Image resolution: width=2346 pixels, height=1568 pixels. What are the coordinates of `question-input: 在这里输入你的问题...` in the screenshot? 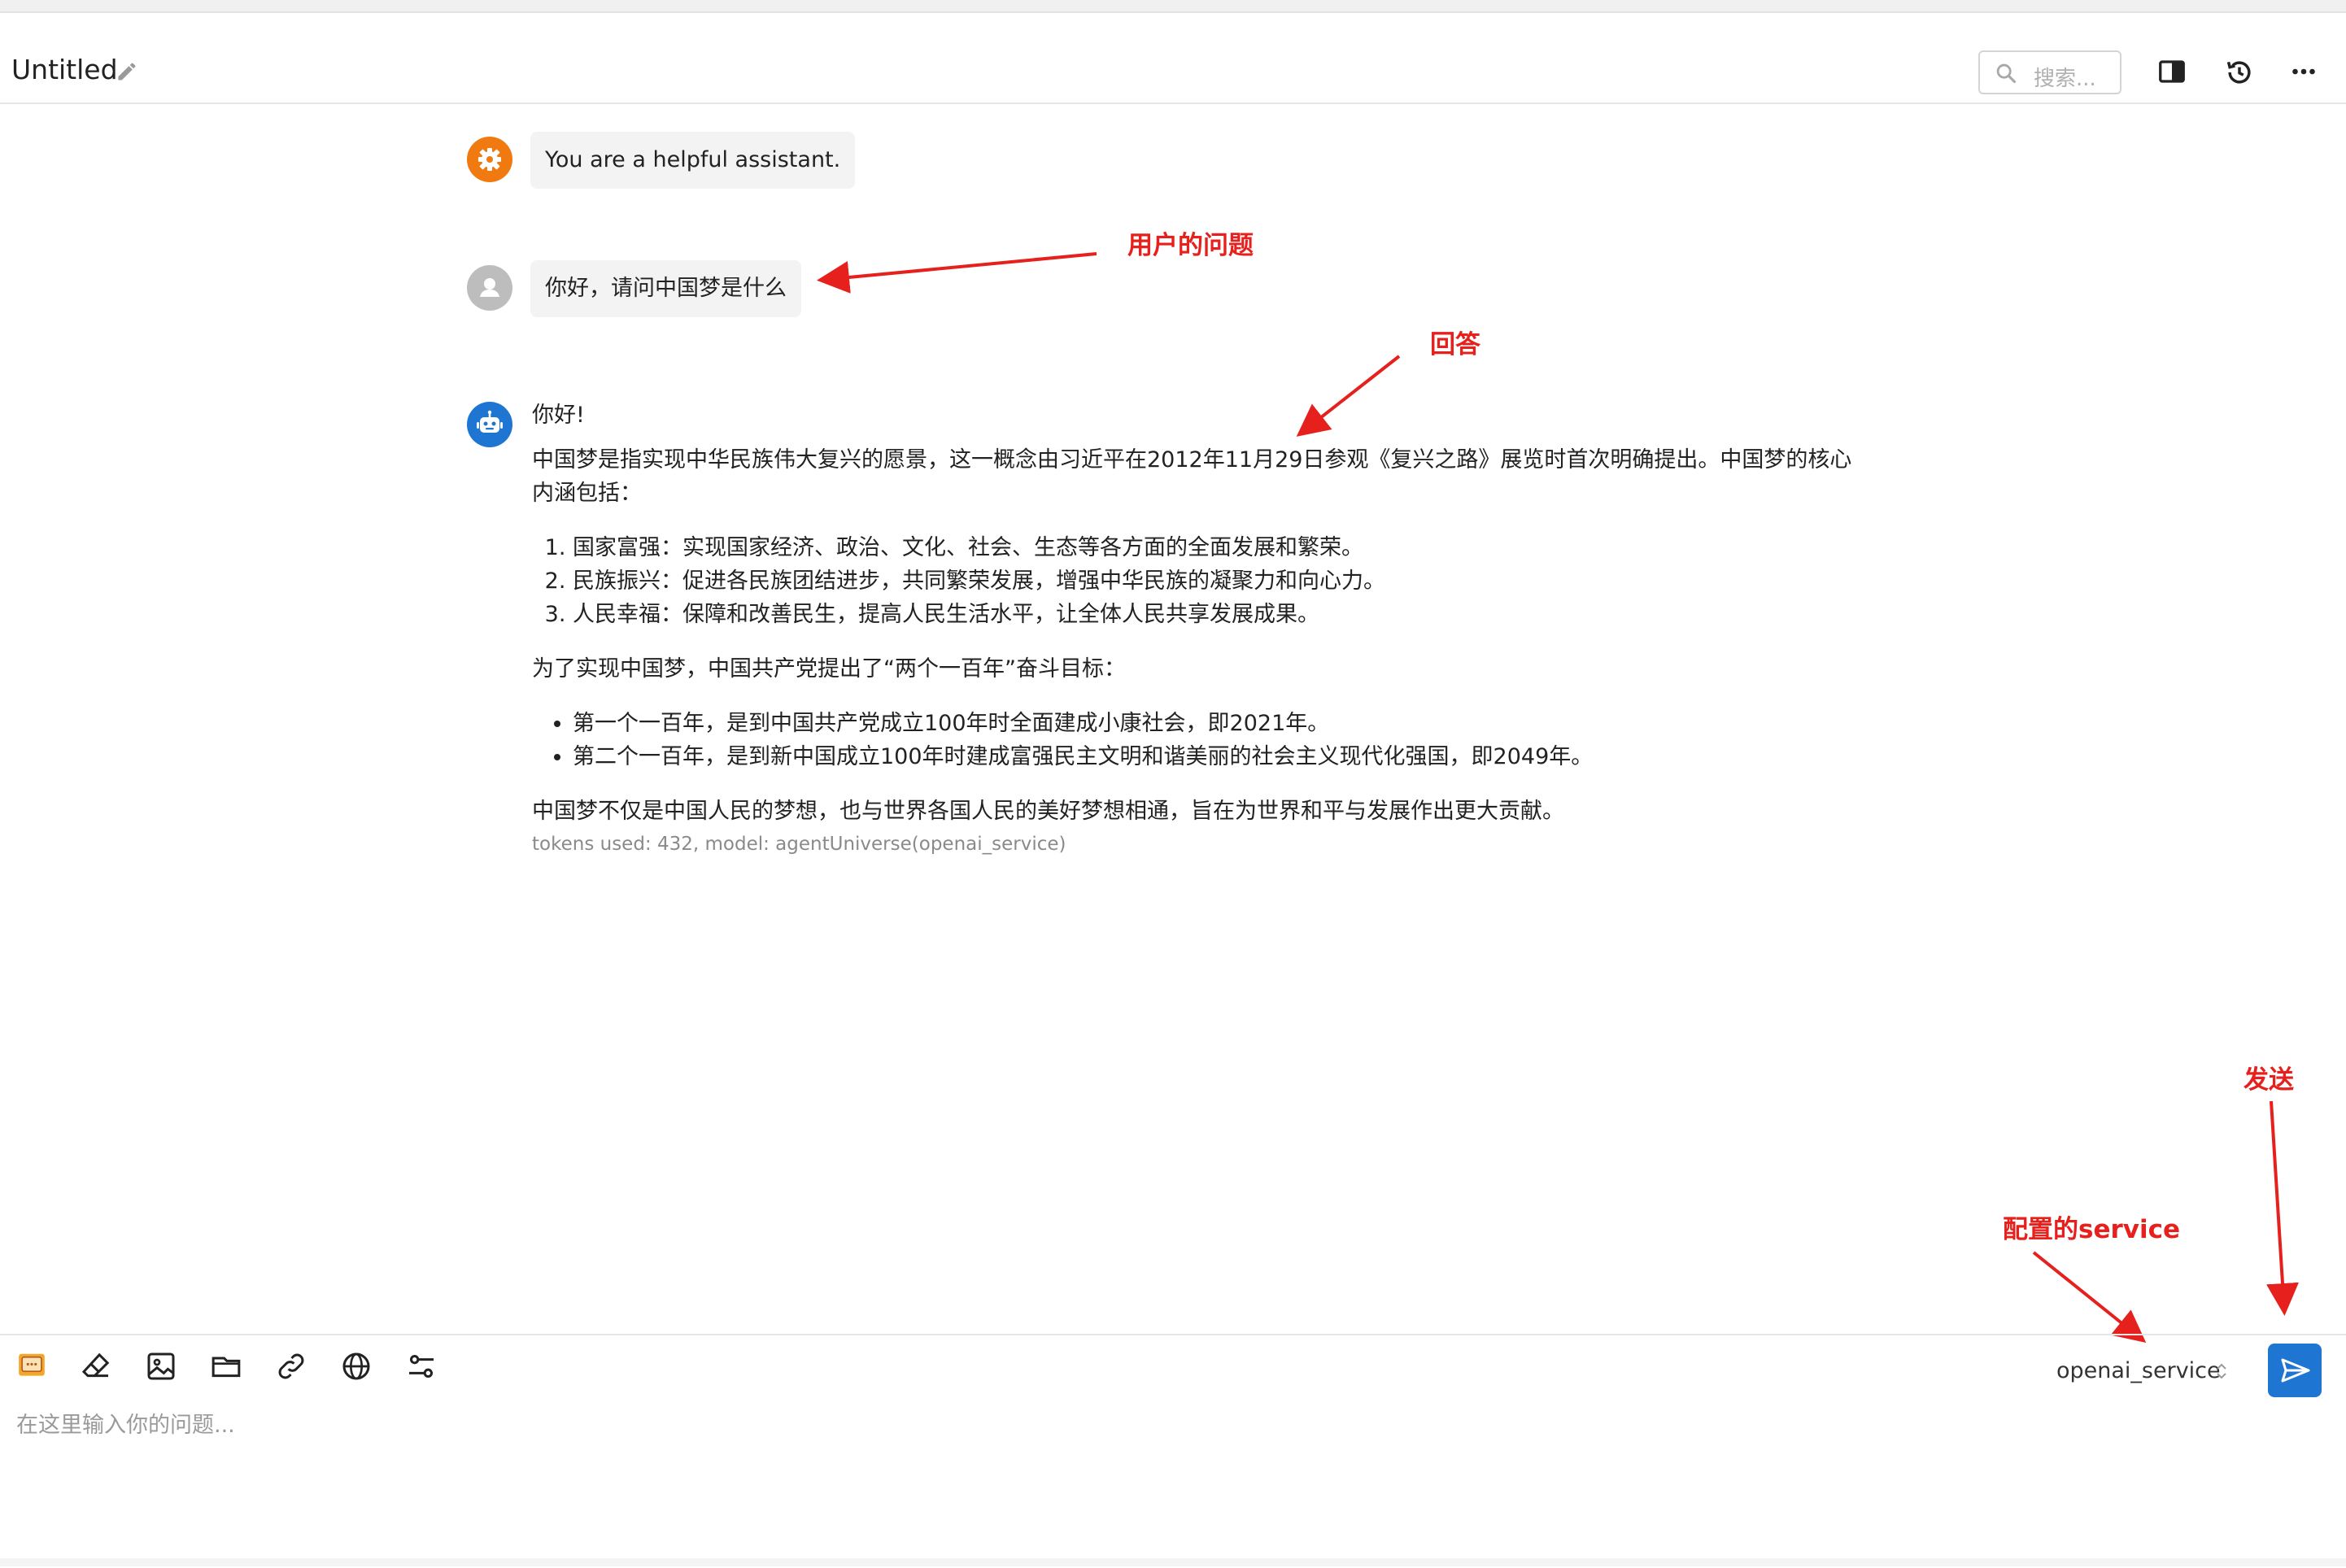 It's located at (125, 1423).